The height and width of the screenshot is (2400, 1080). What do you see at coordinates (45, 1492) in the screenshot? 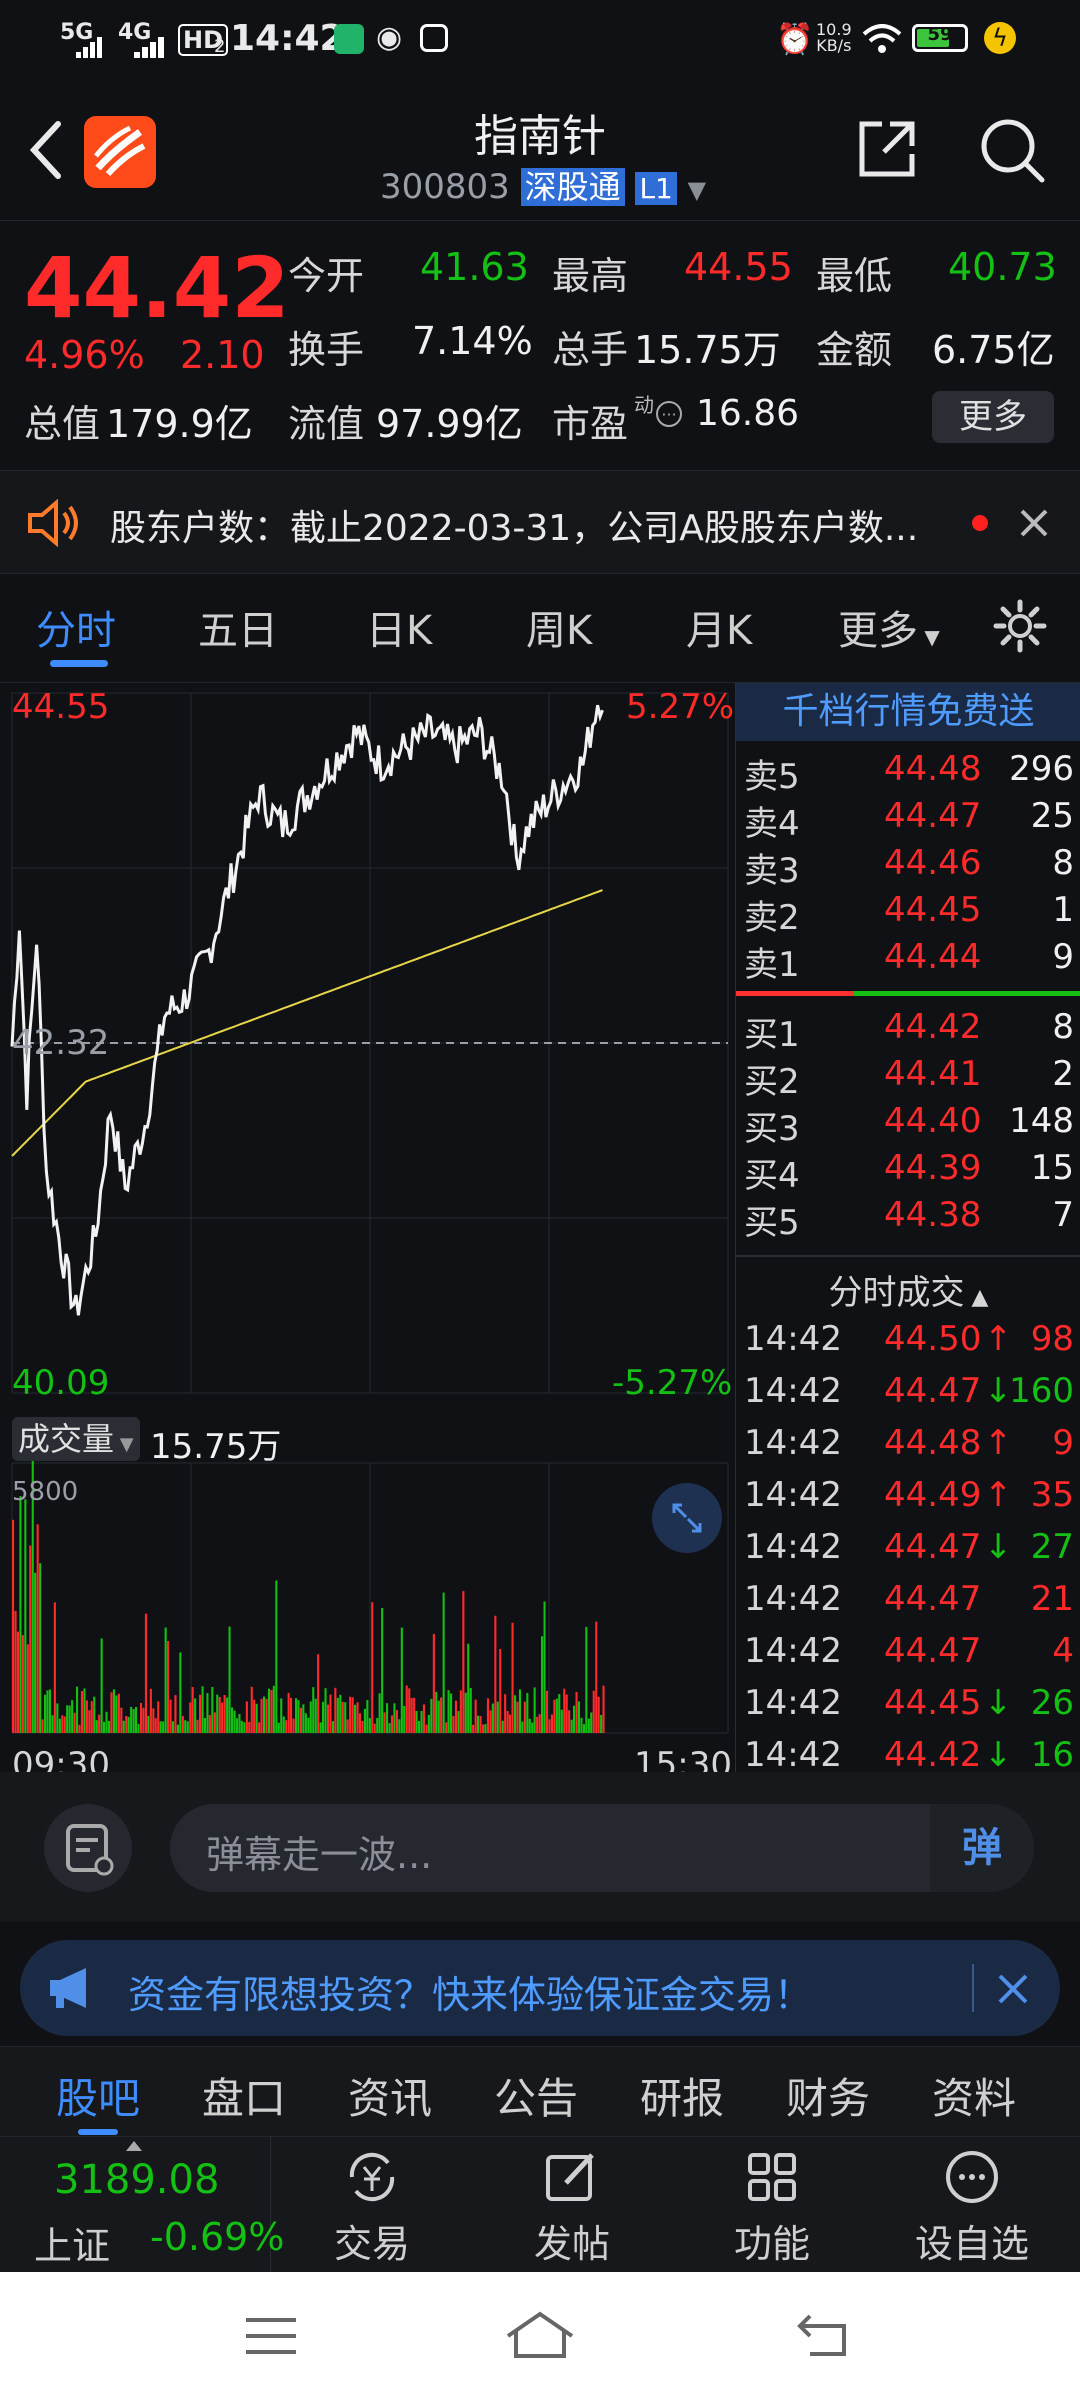
I see `volume-axis-max: 5800` at bounding box center [45, 1492].